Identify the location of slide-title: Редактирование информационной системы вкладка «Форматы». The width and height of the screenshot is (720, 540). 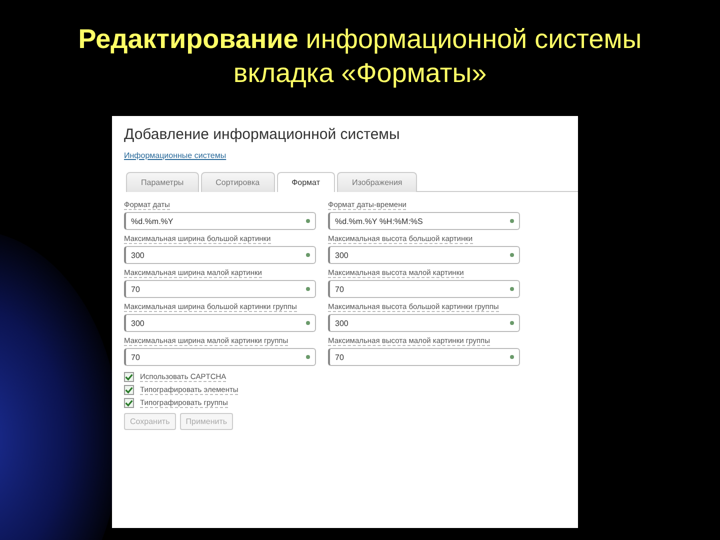
(360, 56).